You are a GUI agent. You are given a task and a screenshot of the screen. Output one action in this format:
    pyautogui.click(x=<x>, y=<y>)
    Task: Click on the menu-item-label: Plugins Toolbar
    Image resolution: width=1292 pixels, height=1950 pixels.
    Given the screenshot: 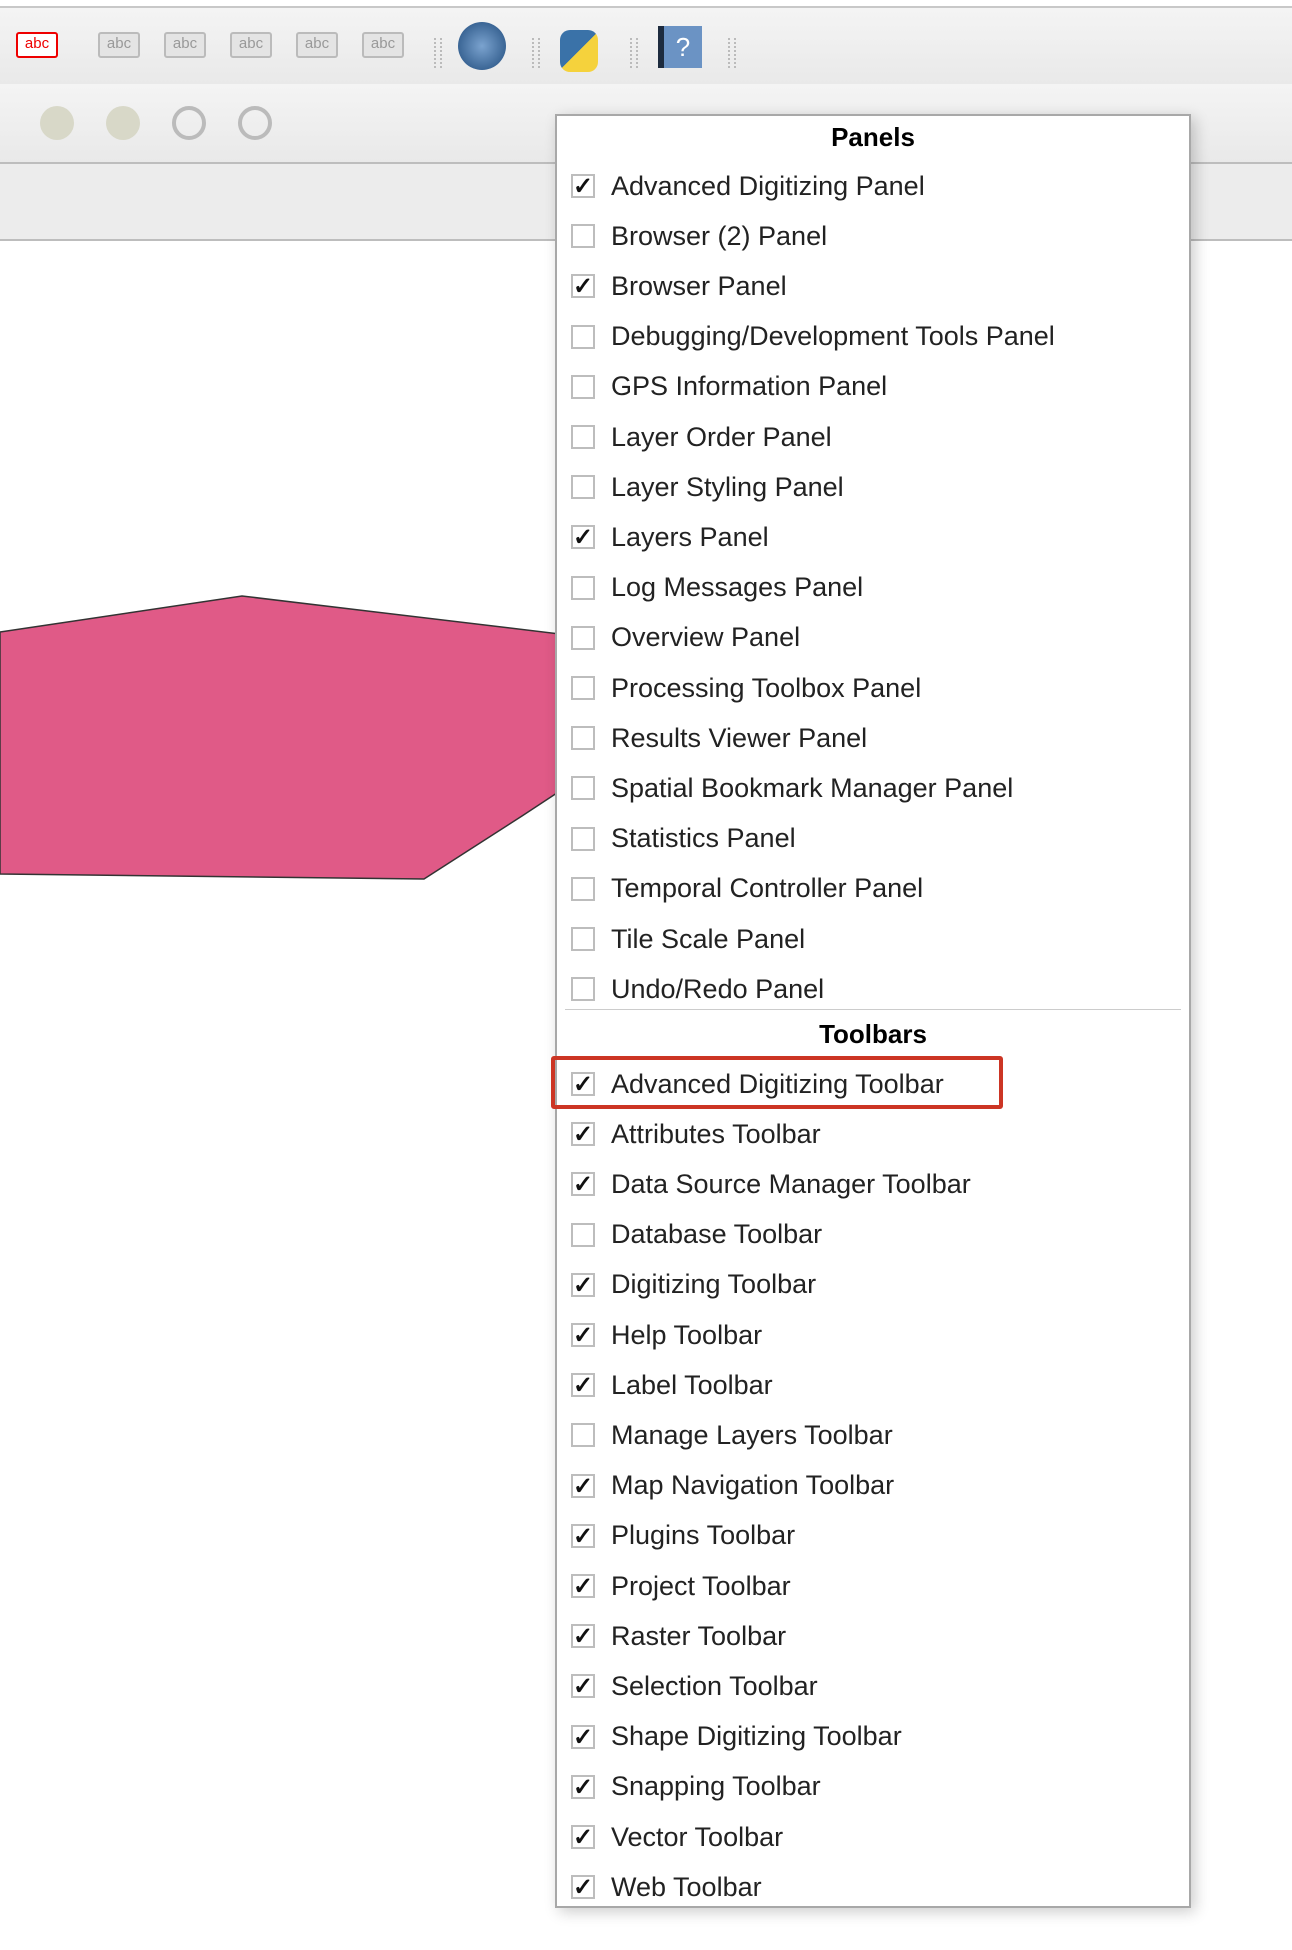 What is the action you would take?
    pyautogui.click(x=703, y=1535)
    